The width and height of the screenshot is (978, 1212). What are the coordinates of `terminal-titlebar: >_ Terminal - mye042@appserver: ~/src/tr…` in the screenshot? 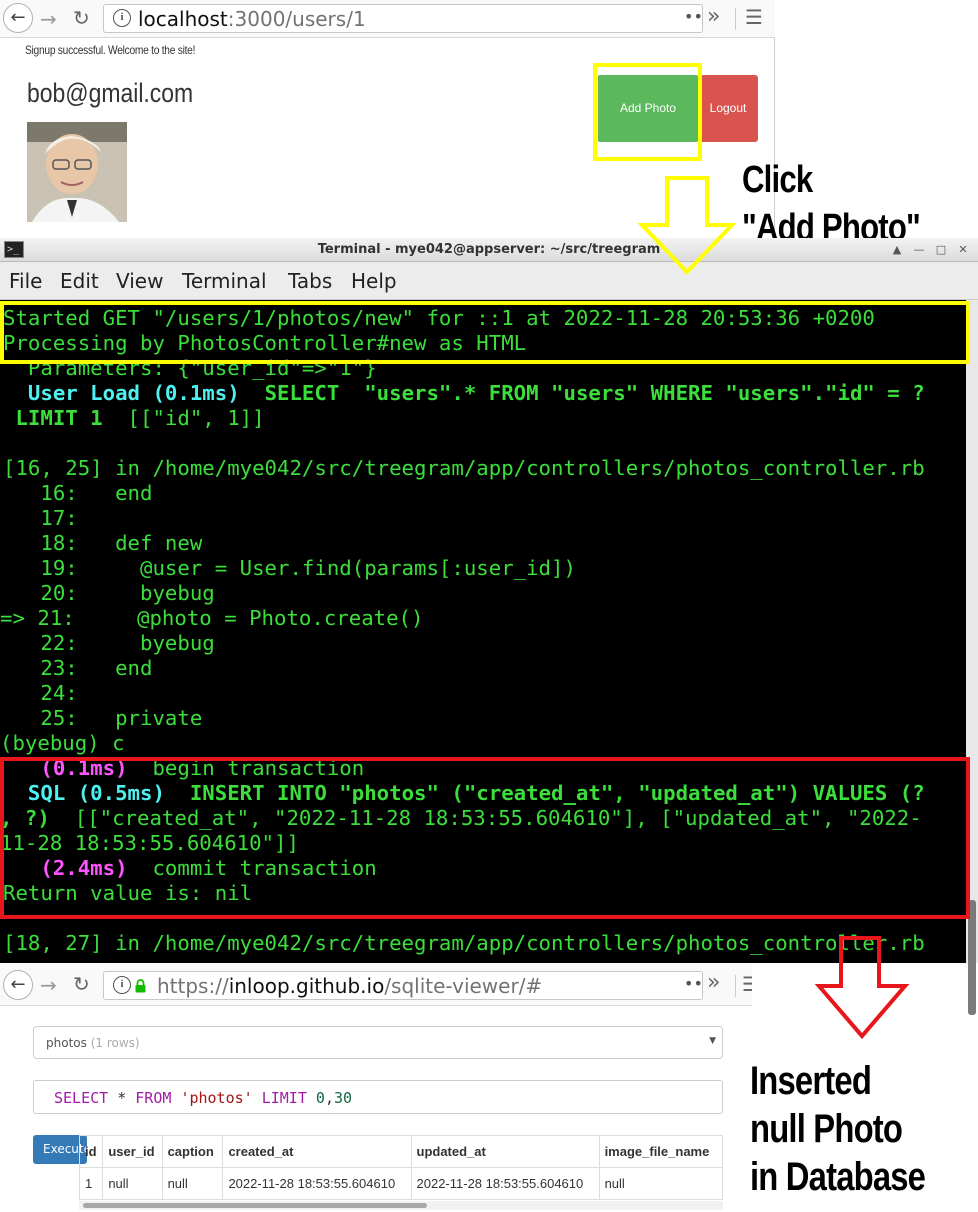 It's located at (489, 250).